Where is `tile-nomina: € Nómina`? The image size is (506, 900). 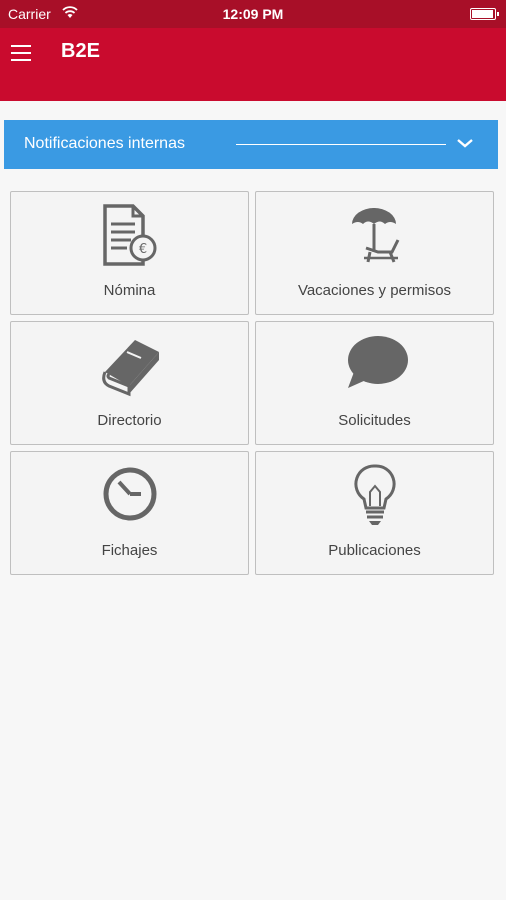
tile-nomina: € Nómina is located at coordinates (129, 253).